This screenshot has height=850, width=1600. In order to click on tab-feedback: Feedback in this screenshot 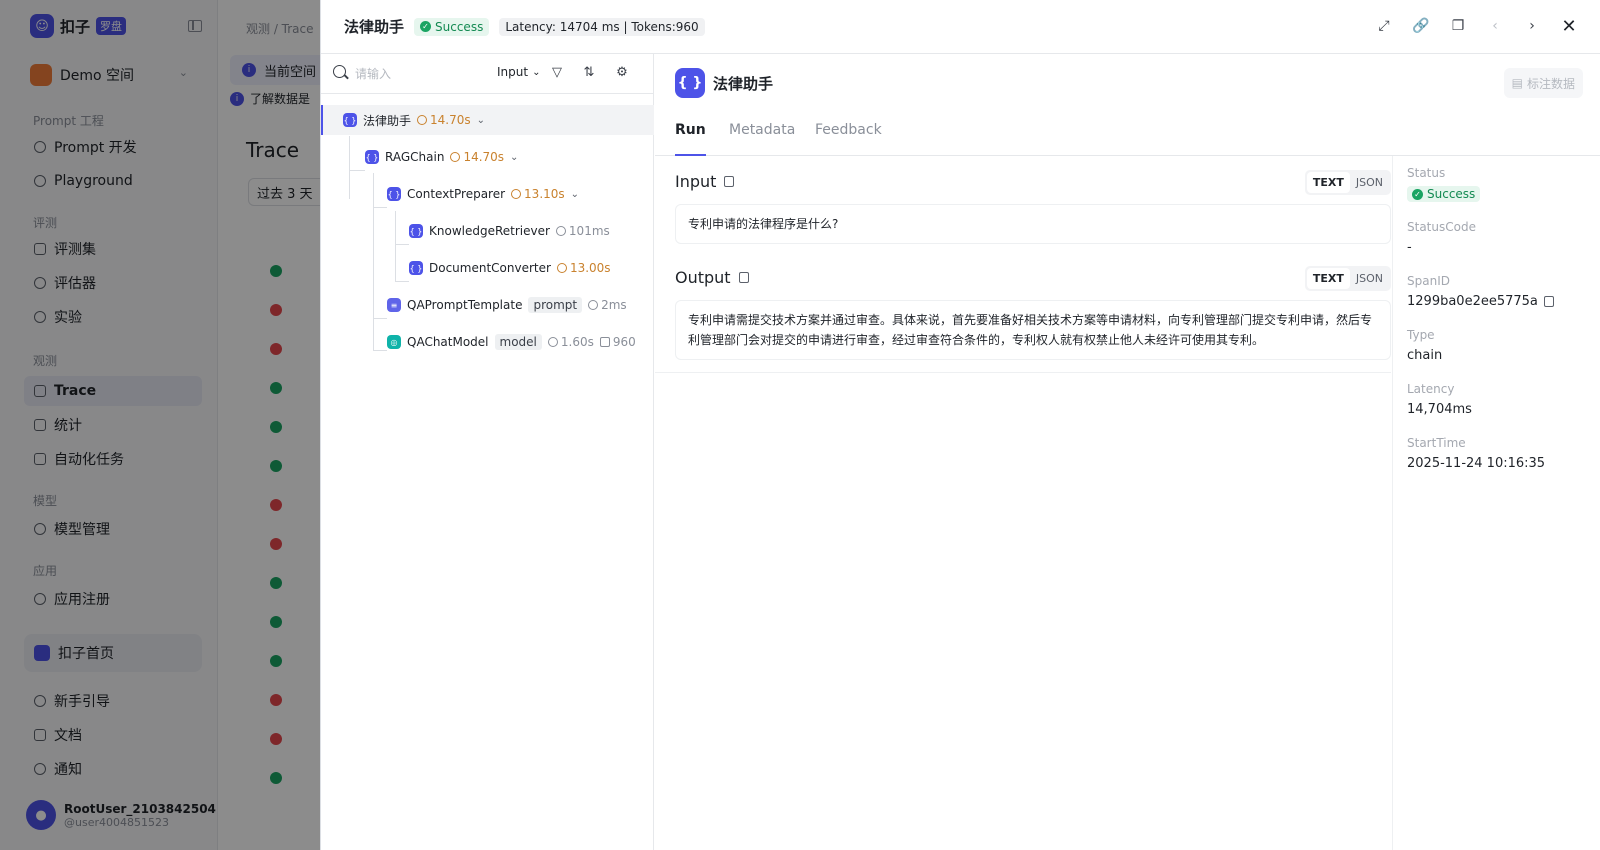, I will do `click(848, 139)`.